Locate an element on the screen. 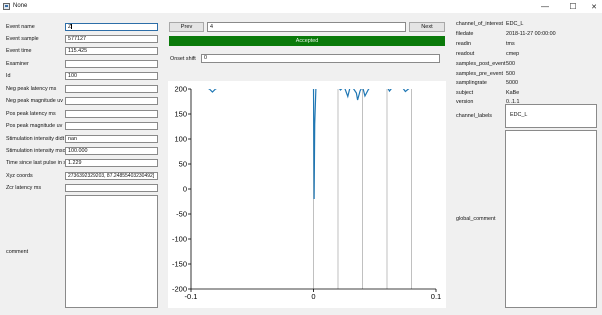 This screenshot has width=602, height=315. maximize-button: ☐ is located at coordinates (573, 6).